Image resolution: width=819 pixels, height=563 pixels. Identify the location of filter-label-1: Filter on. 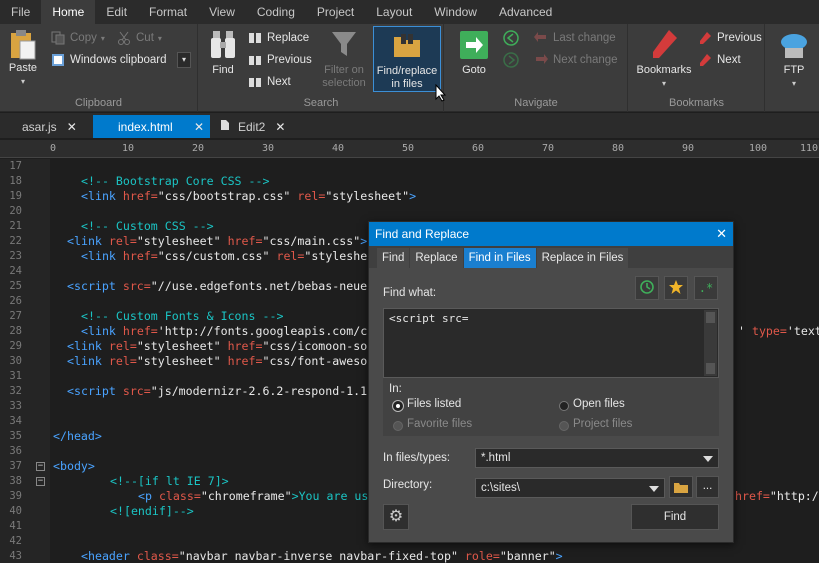
(344, 70).